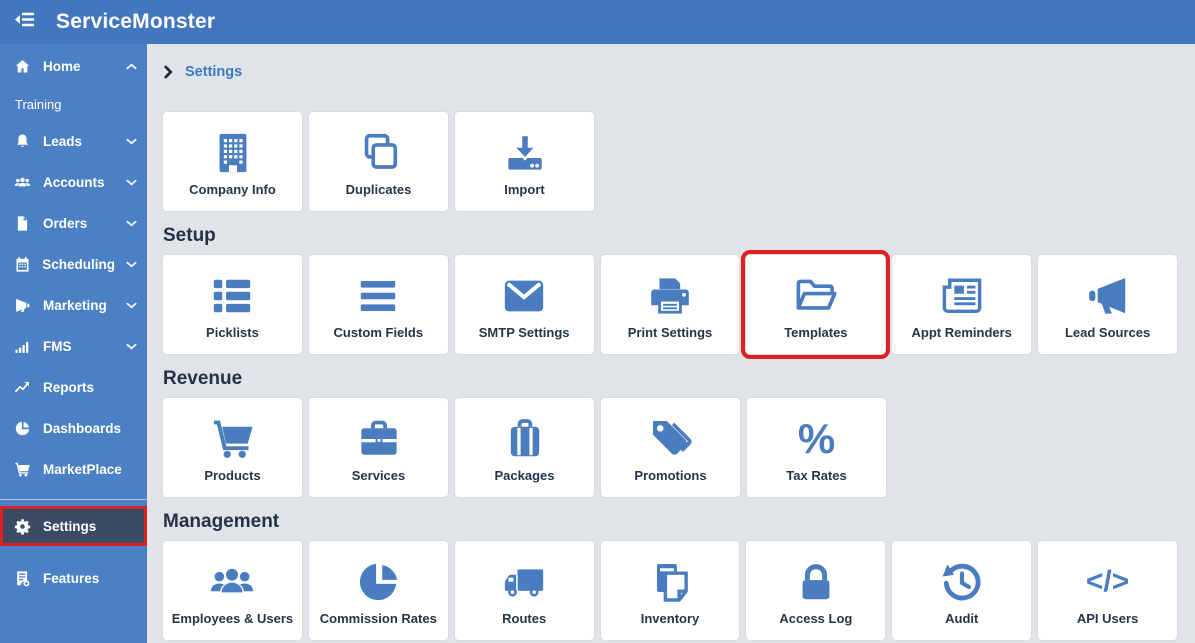  Describe the element at coordinates (203, 378) in the screenshot. I see `section-header-revenue: Revenue` at that location.